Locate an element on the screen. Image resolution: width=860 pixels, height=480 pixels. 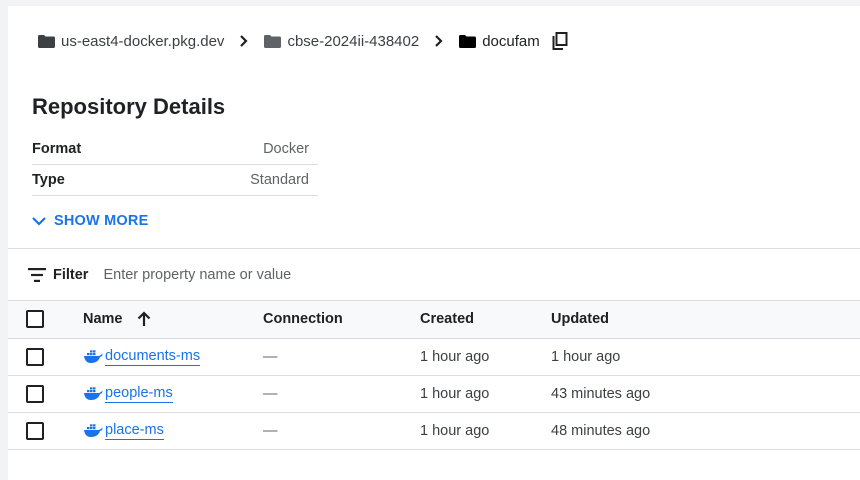
table-row: documents-ms — 1 hour ago 1 hour ago is located at coordinates (434, 357).